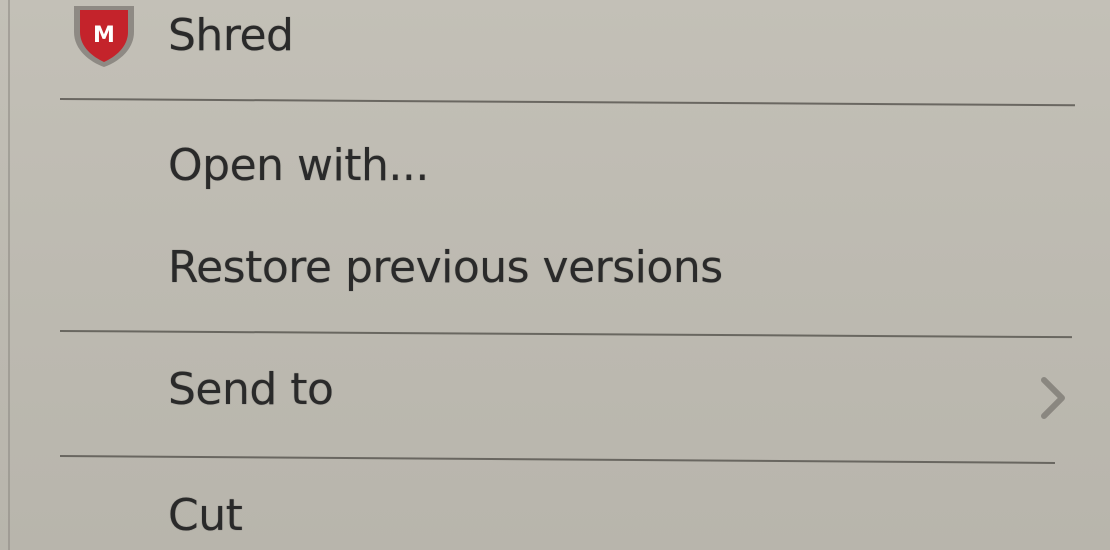  I want to click on chevron-right-icon, so click(1053, 398).